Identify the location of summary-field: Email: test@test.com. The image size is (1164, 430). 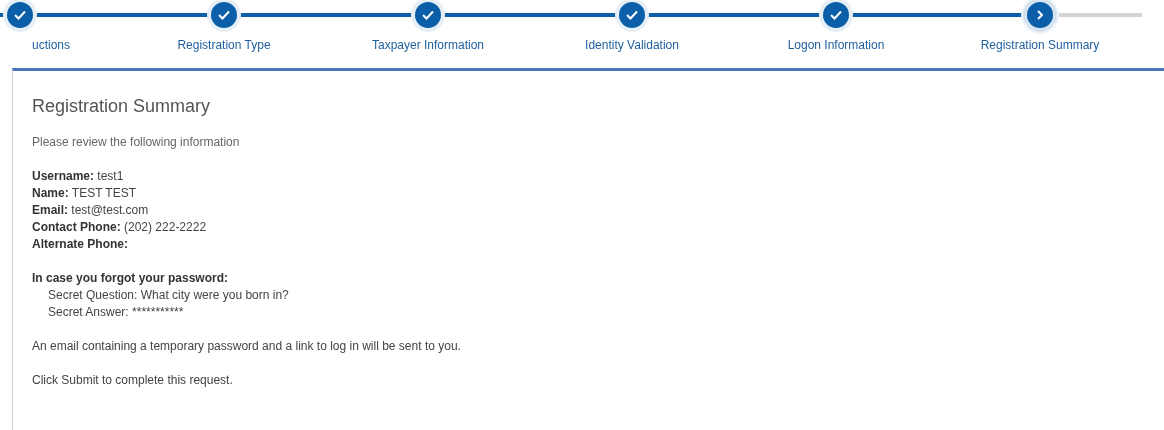
(90, 210).